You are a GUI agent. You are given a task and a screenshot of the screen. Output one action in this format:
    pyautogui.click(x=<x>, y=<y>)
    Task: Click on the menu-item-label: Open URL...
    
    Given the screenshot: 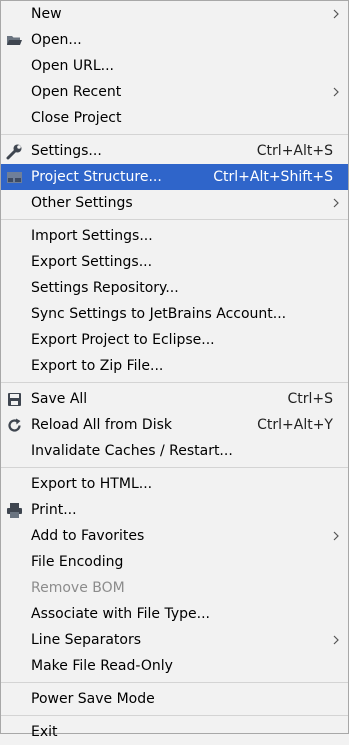 What is the action you would take?
    pyautogui.click(x=72, y=66)
    